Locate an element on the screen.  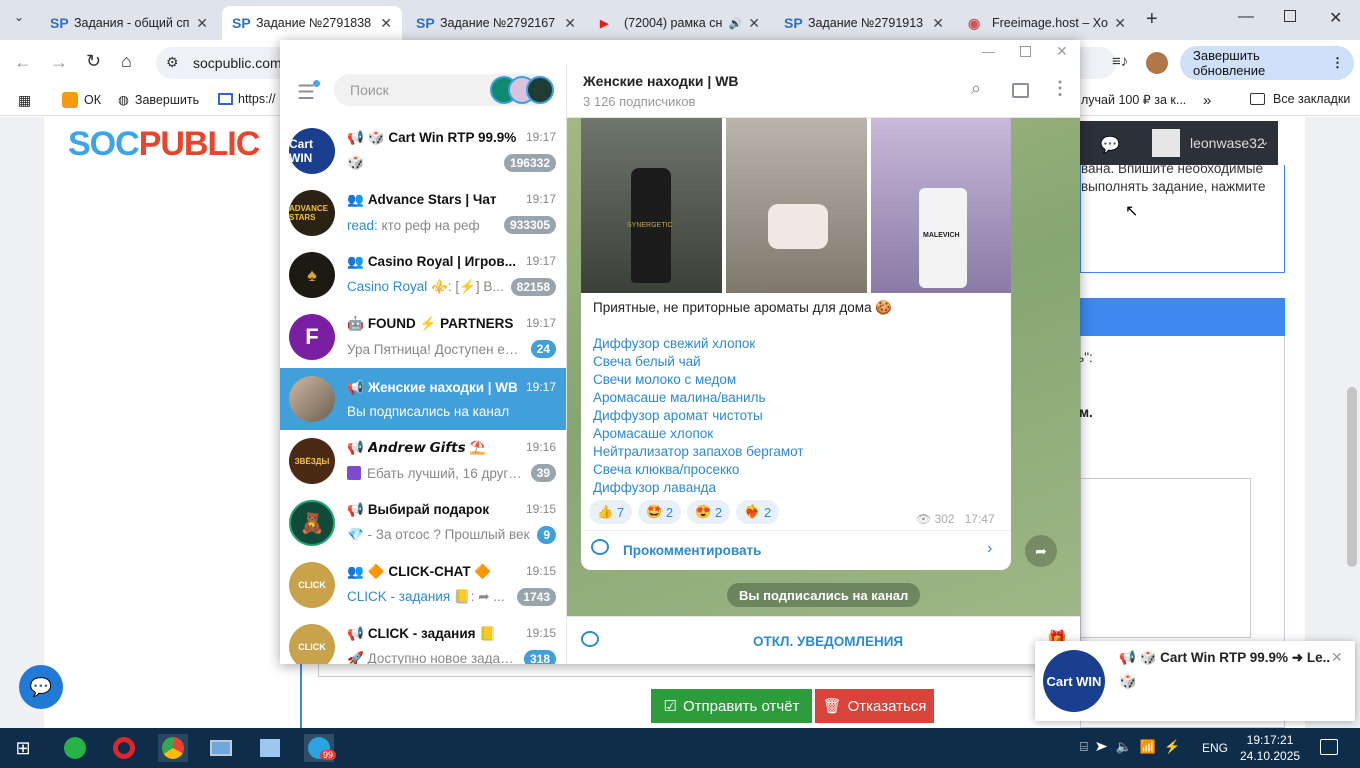
all-bookmarks: Все закладки is located at coordinates (1300, 99).